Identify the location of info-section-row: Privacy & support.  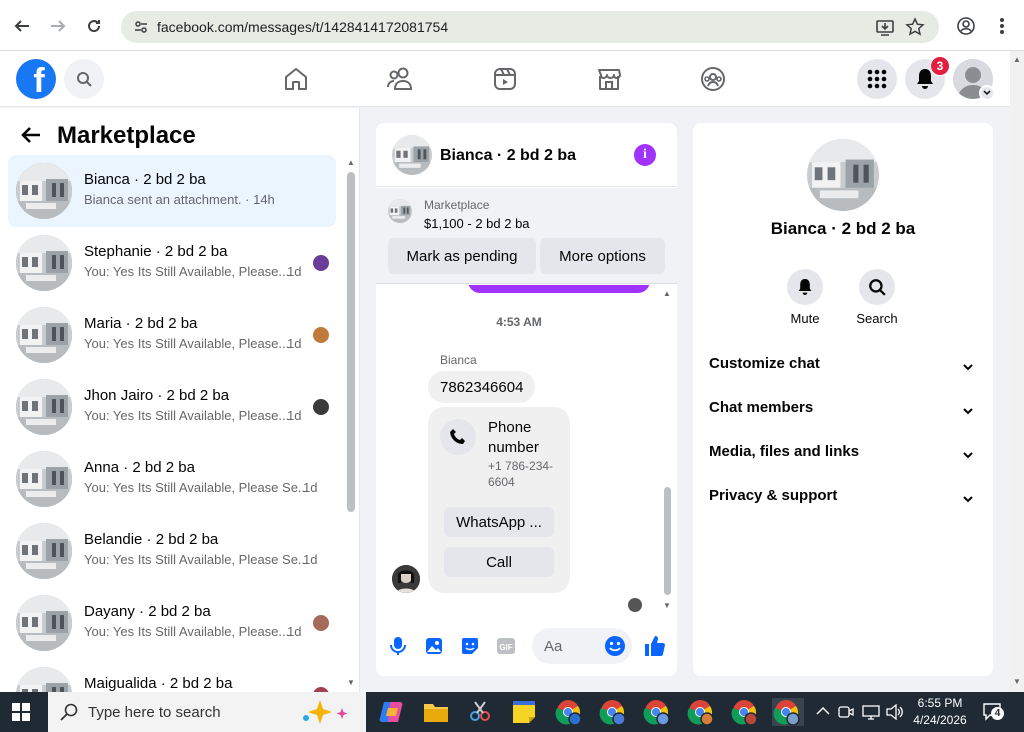
(843, 497).